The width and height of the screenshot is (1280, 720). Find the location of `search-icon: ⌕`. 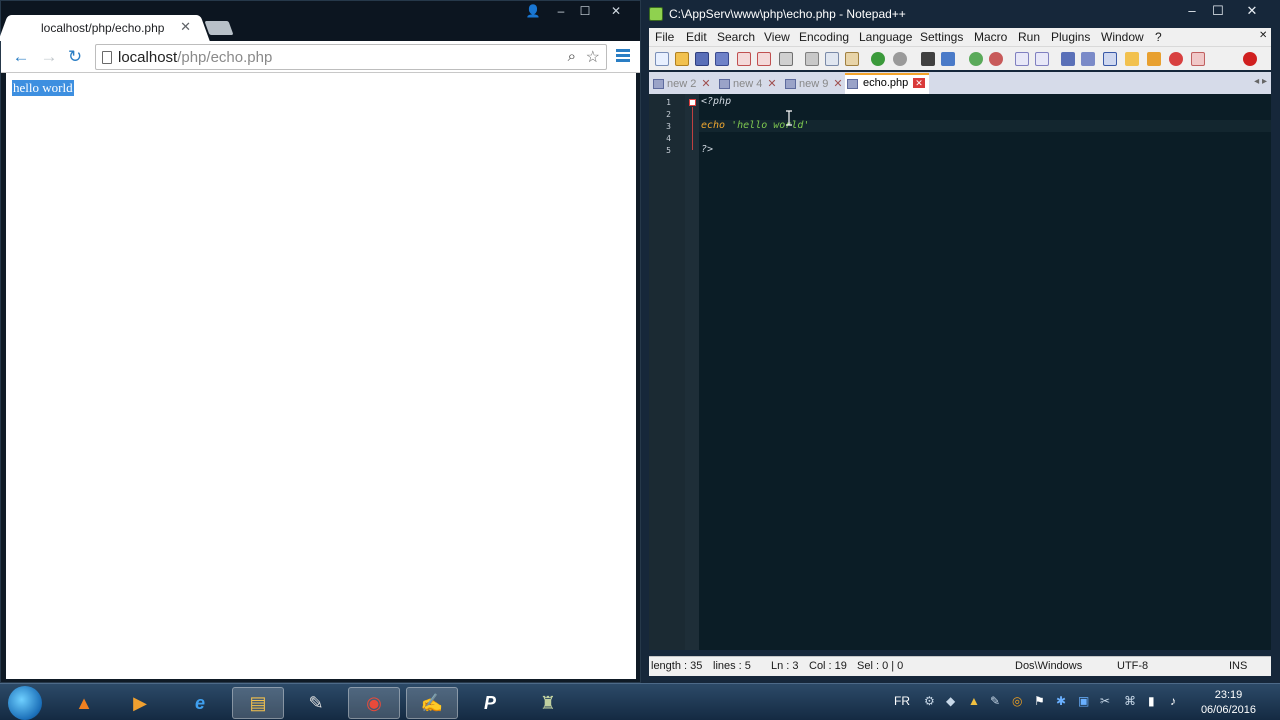

search-icon: ⌕ is located at coordinates (572, 56).